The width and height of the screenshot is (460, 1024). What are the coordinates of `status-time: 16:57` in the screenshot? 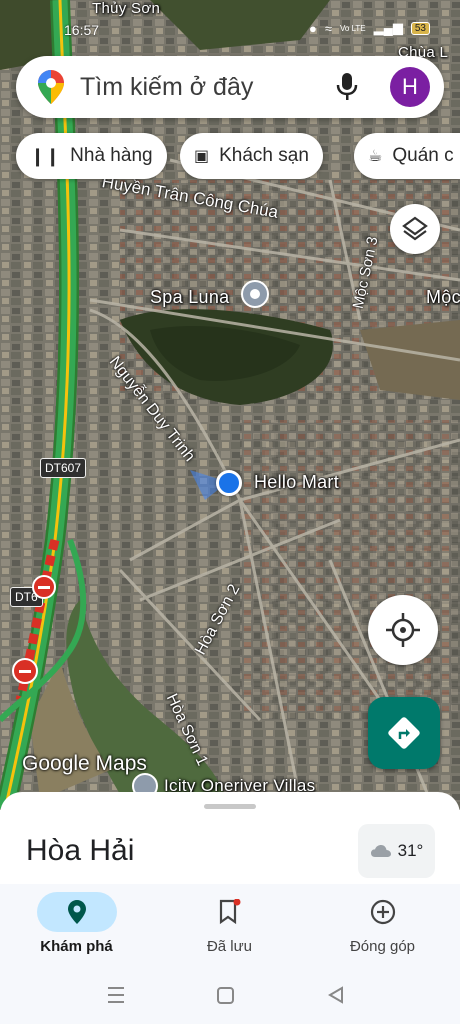 It's located at (82, 30).